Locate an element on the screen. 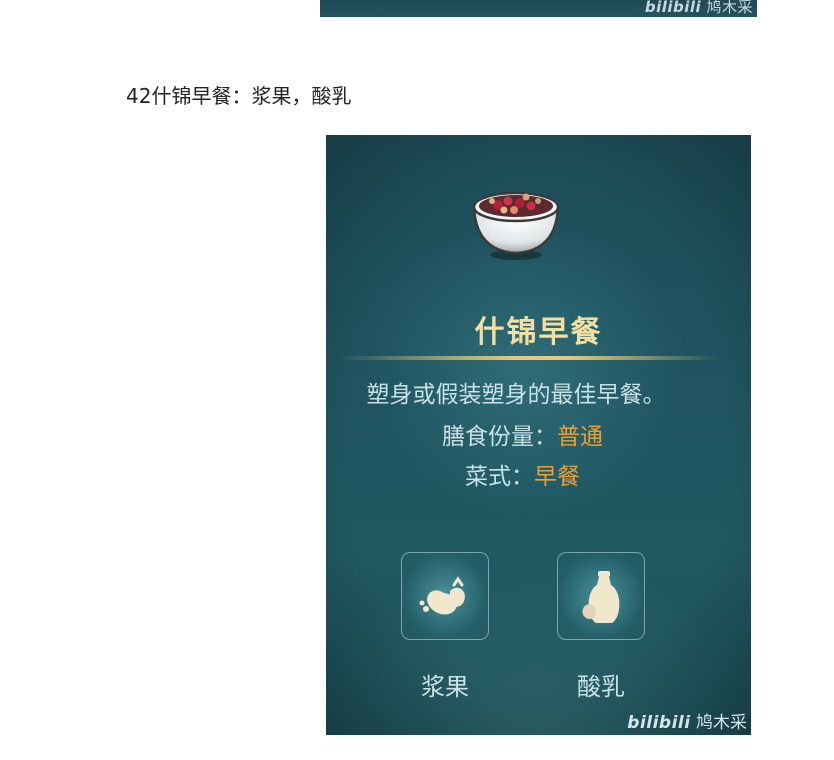 The image size is (834, 760). title-divider is located at coordinates (530, 358).